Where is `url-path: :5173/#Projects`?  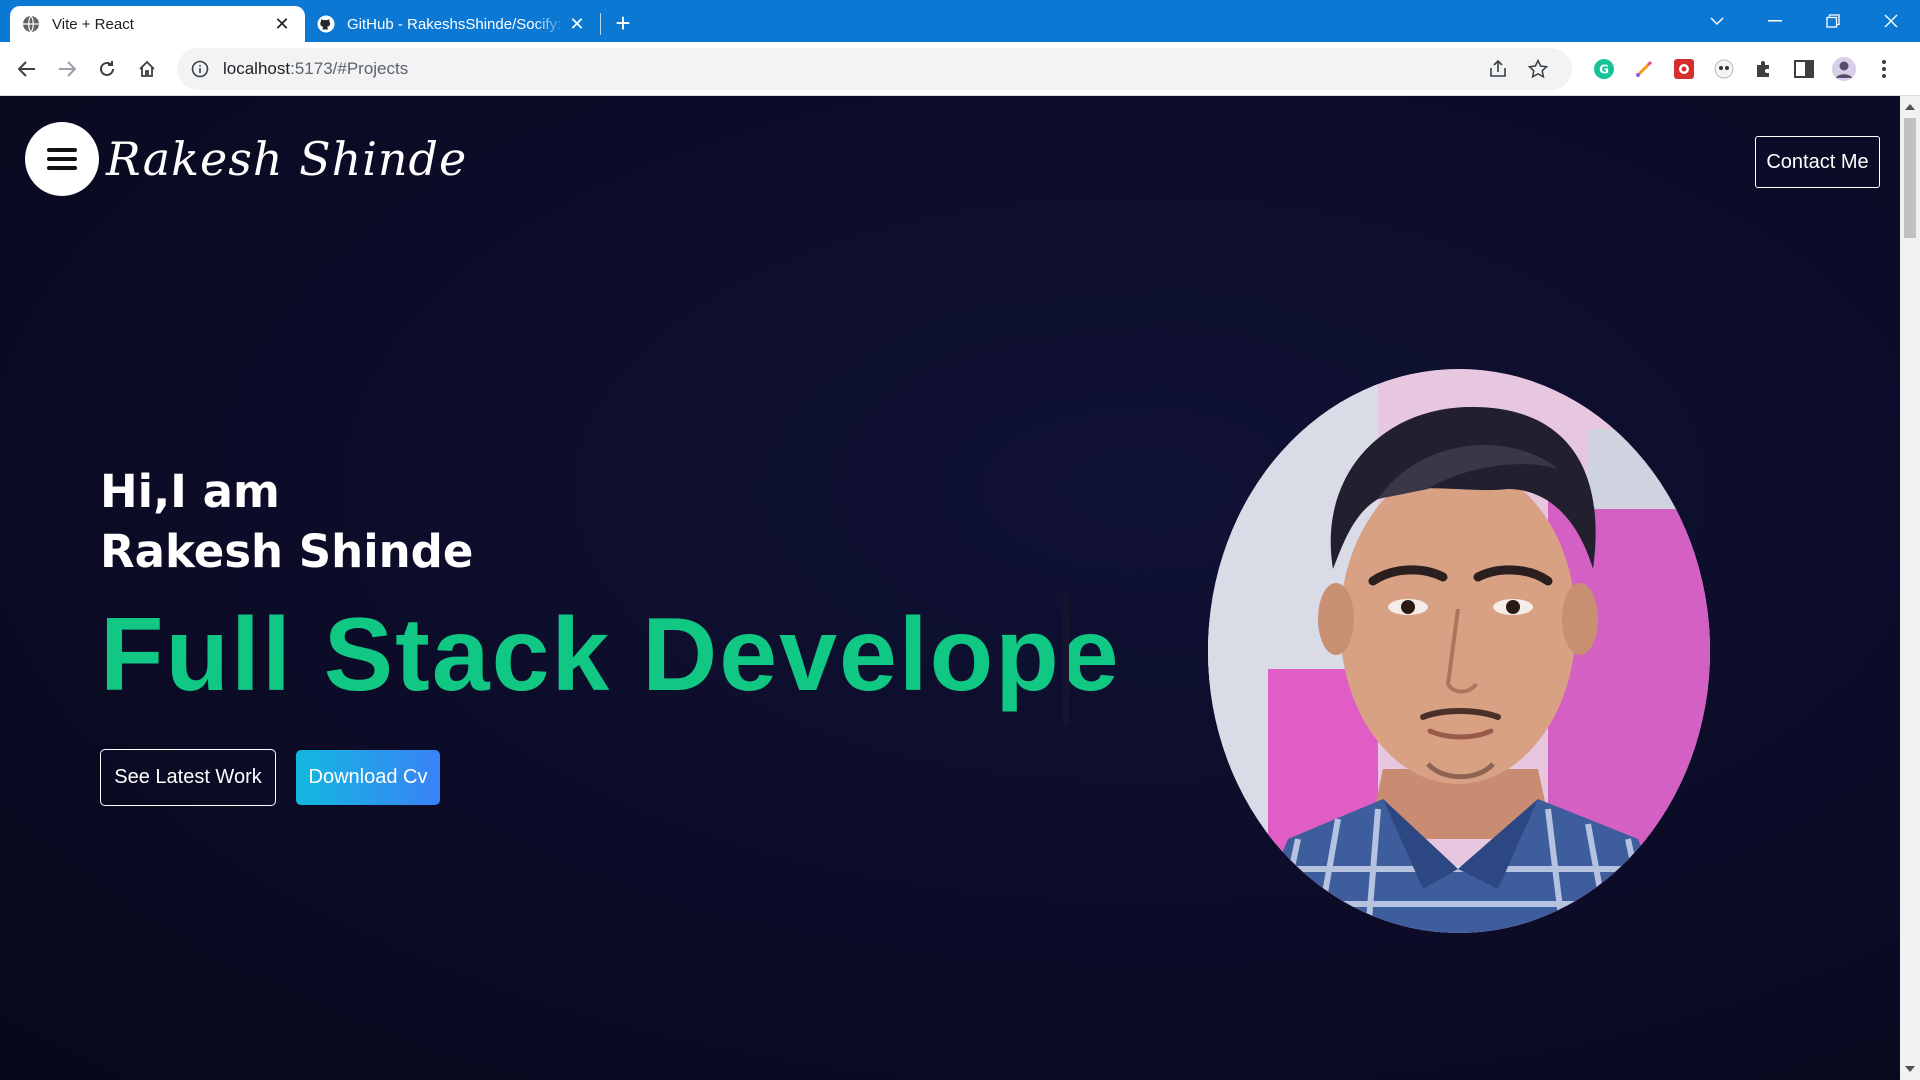
url-path: :5173/#Projects is located at coordinates (349, 68).